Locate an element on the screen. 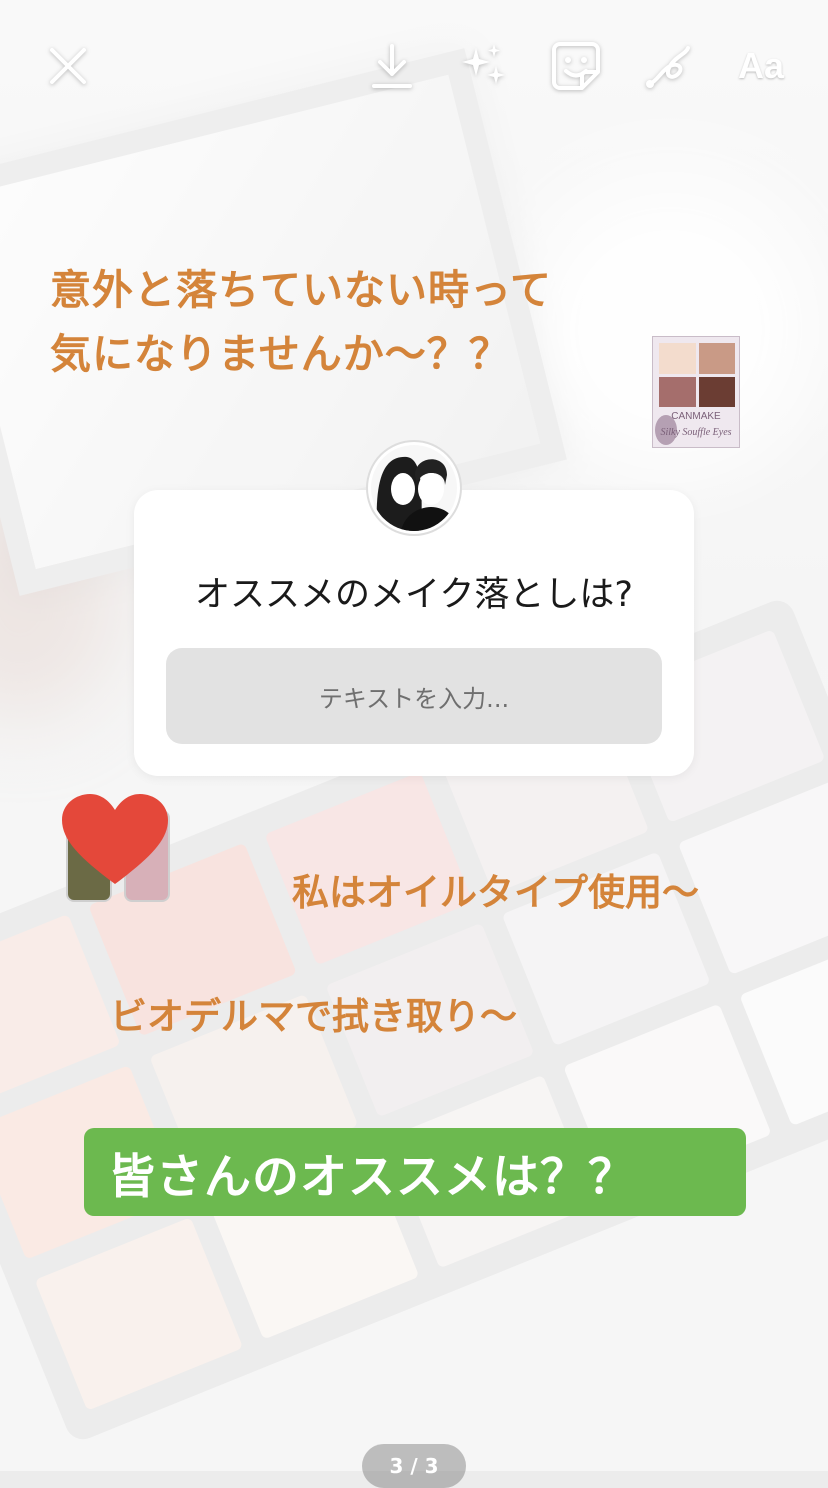  headline-line-1: 意外と落ちていない時って is located at coordinates (301, 290).